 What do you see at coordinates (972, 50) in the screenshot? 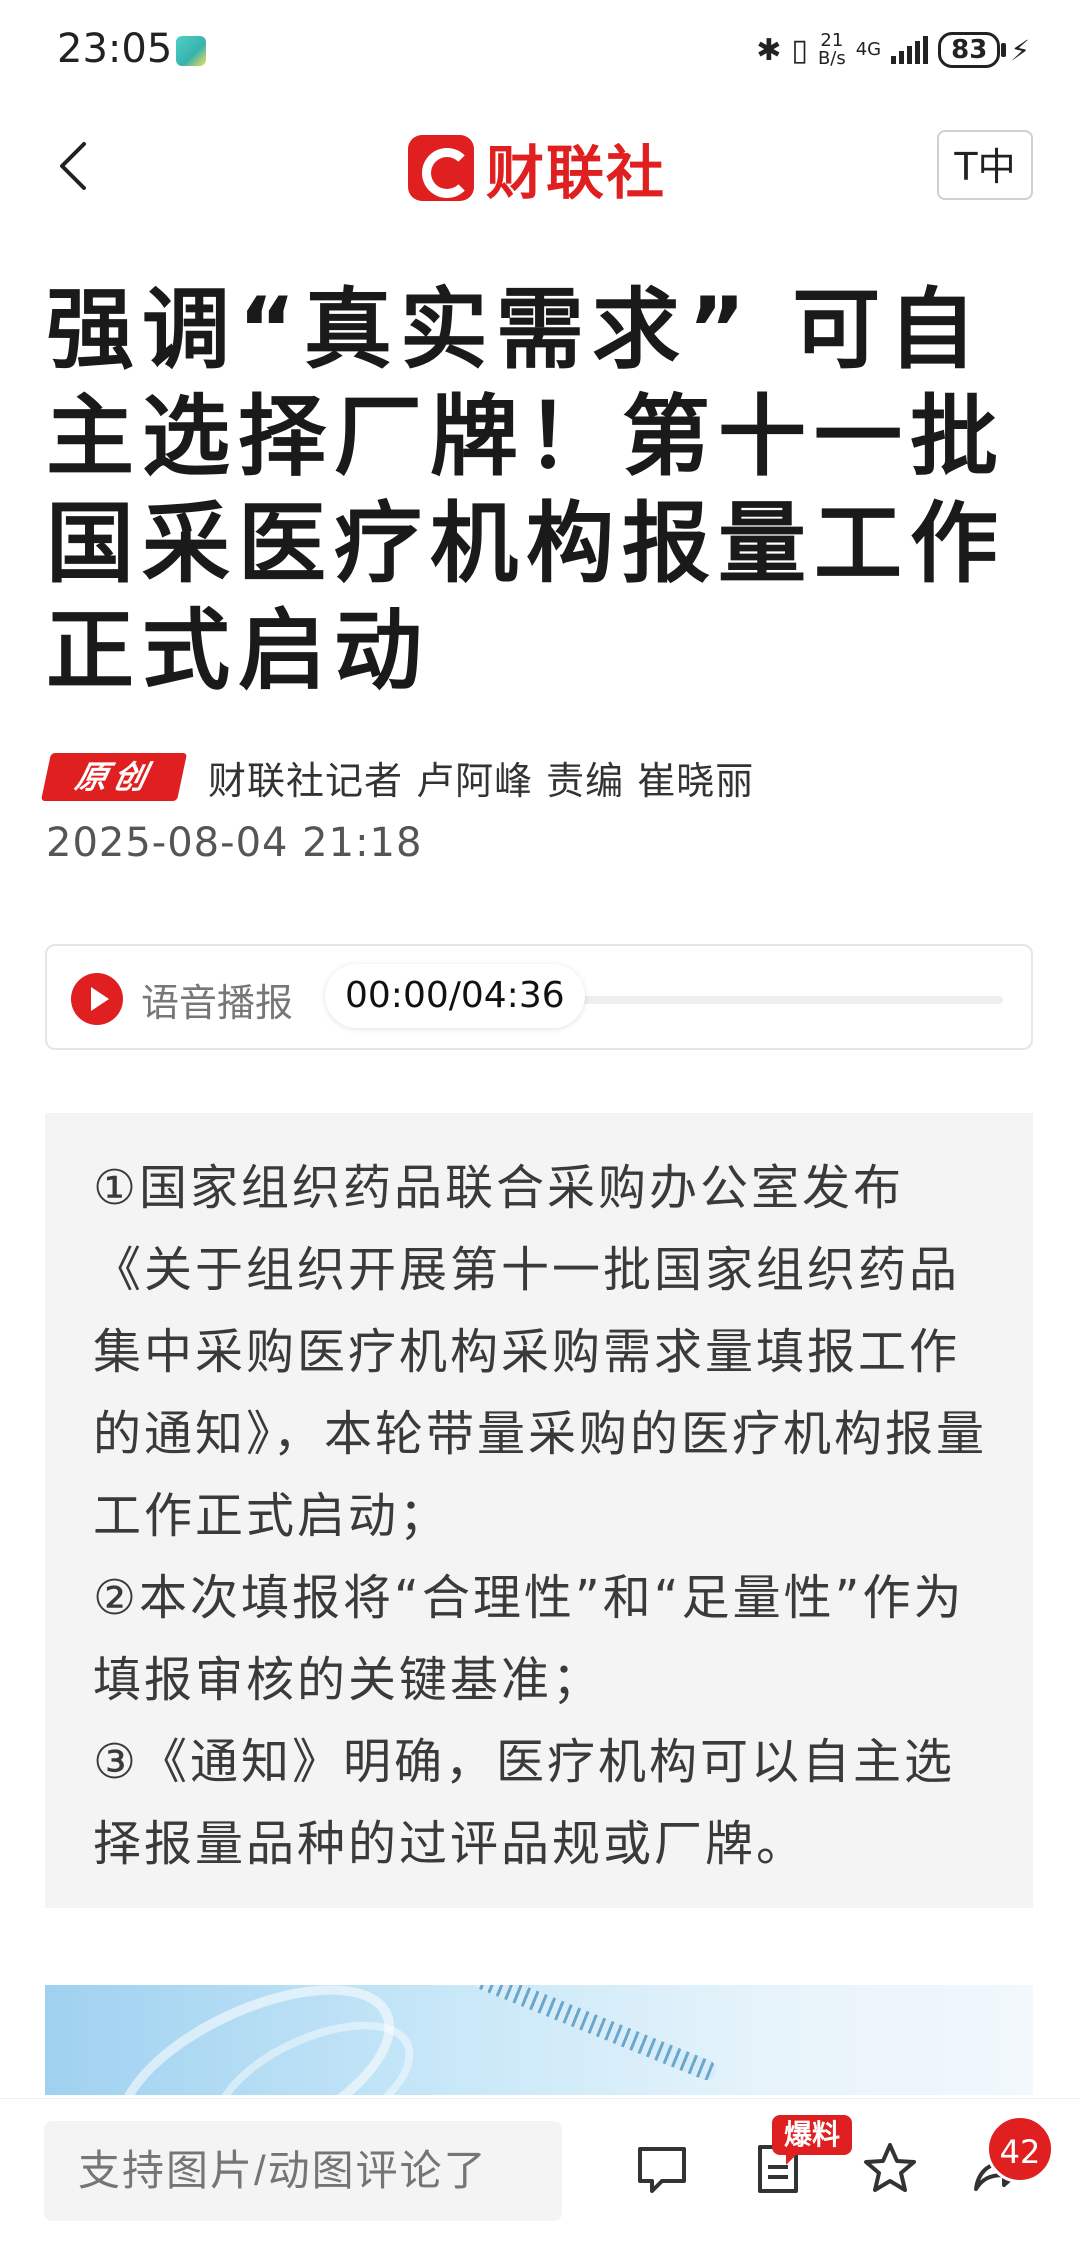
I see `battery-indicator: 83` at bounding box center [972, 50].